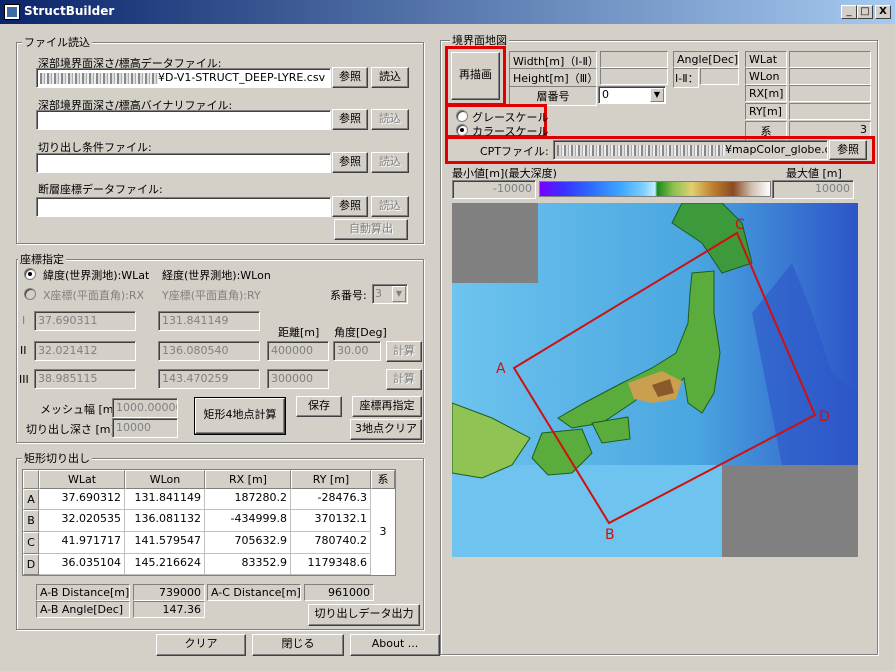 The image size is (895, 671). I want to click on map-sea-lower, so click(587, 511).